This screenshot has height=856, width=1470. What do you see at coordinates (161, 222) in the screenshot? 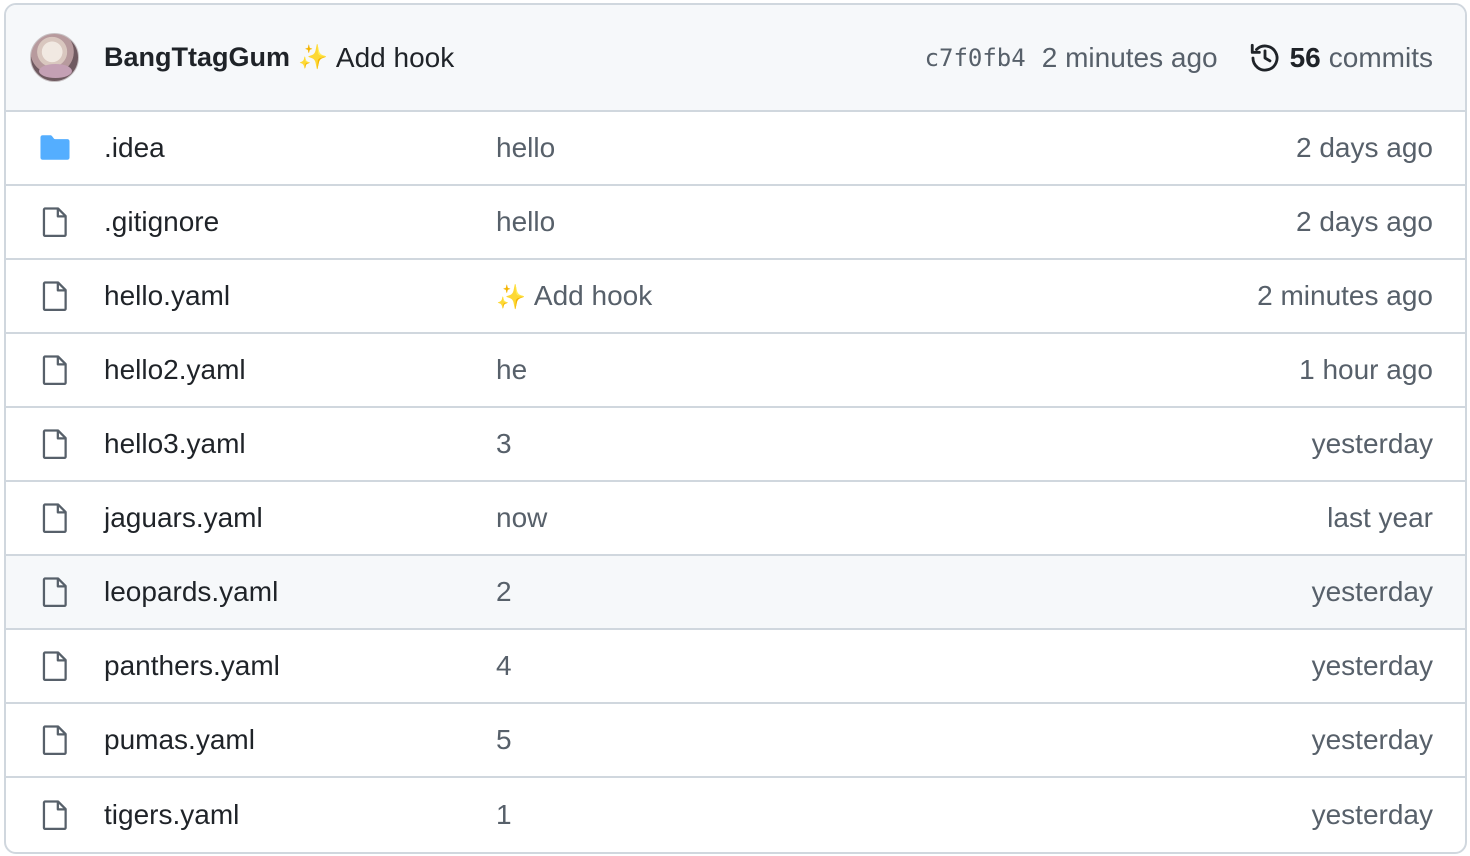
I see `file-name-link: .gitignore` at bounding box center [161, 222].